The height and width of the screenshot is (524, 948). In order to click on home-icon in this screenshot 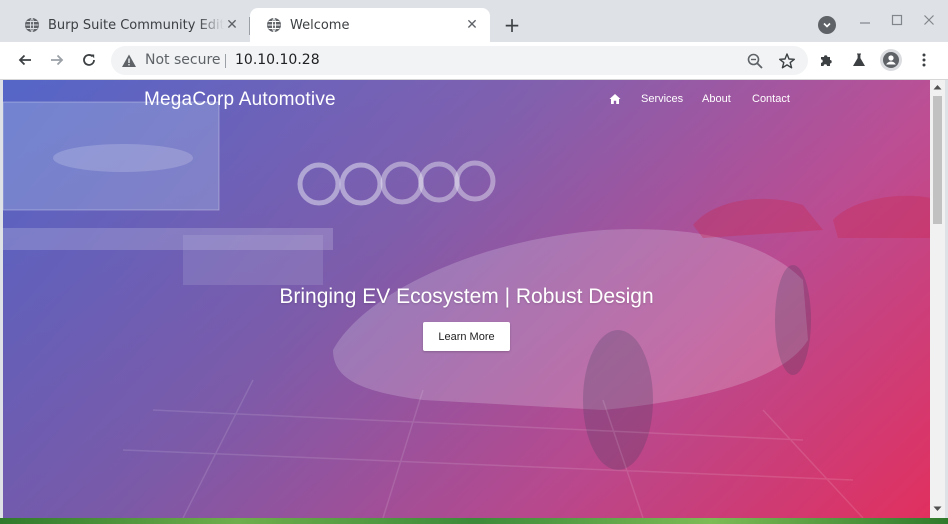, I will do `click(615, 99)`.